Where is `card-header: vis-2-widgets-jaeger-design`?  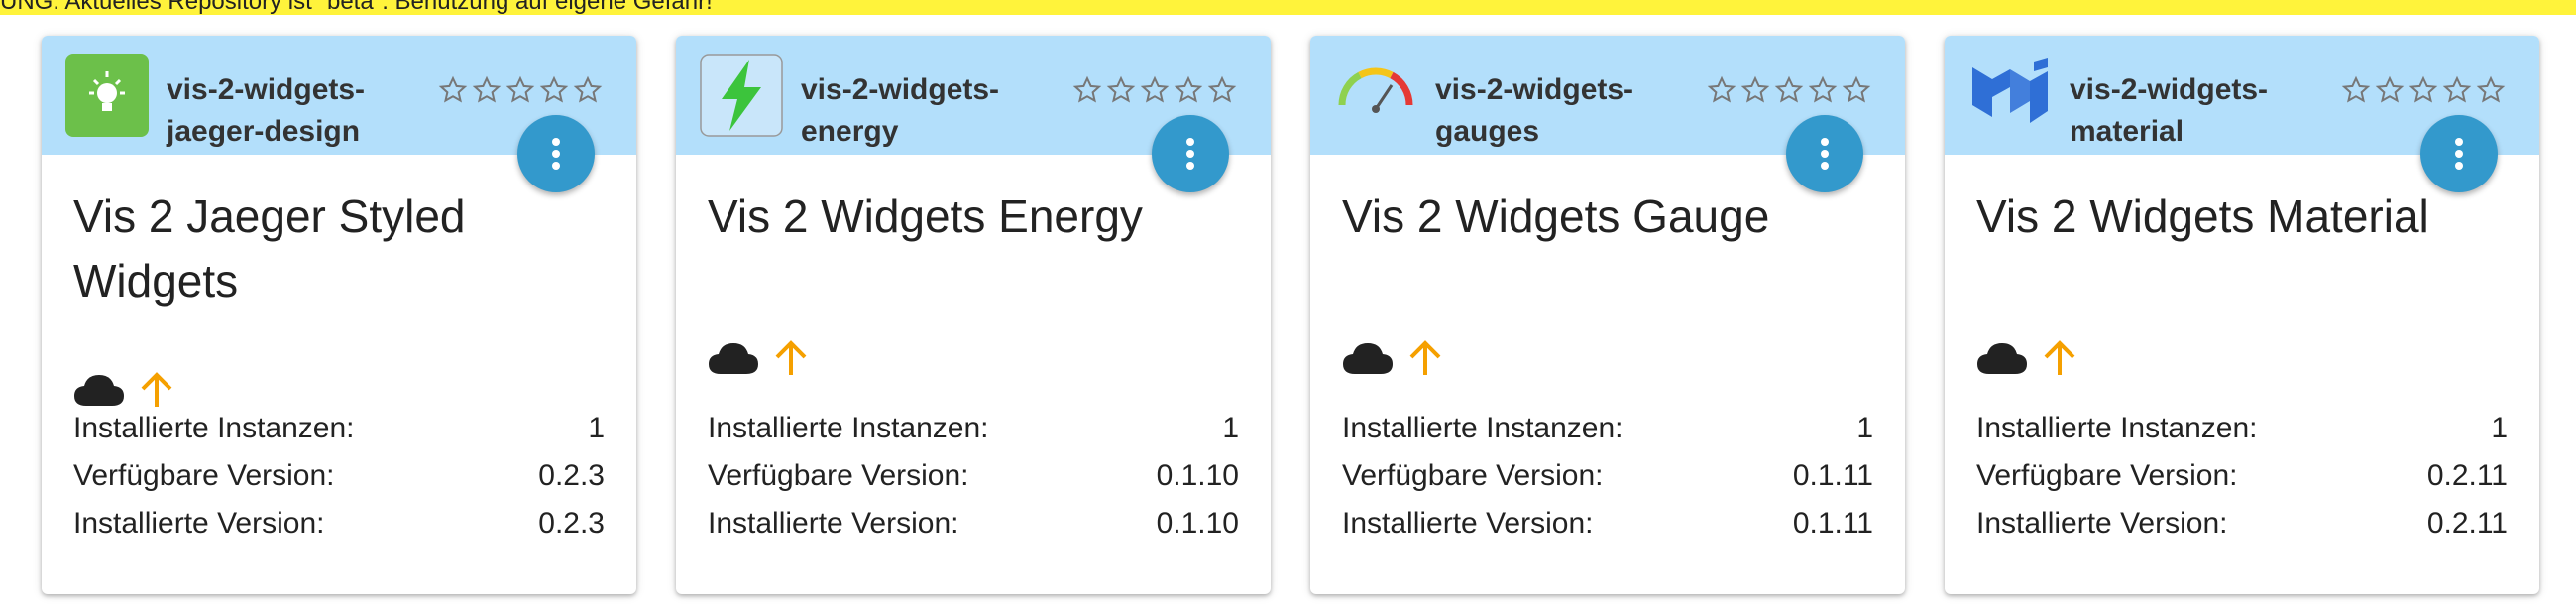
card-header: vis-2-widgets-jaeger-design is located at coordinates (339, 114).